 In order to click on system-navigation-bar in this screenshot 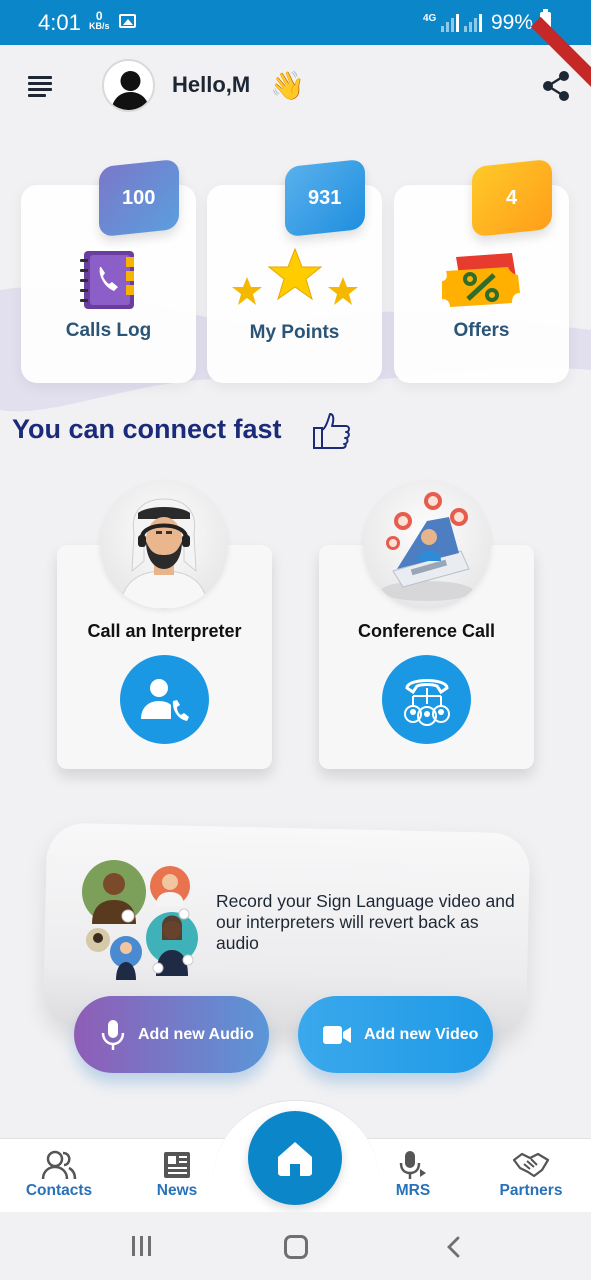, I will do `click(295, 1246)`.